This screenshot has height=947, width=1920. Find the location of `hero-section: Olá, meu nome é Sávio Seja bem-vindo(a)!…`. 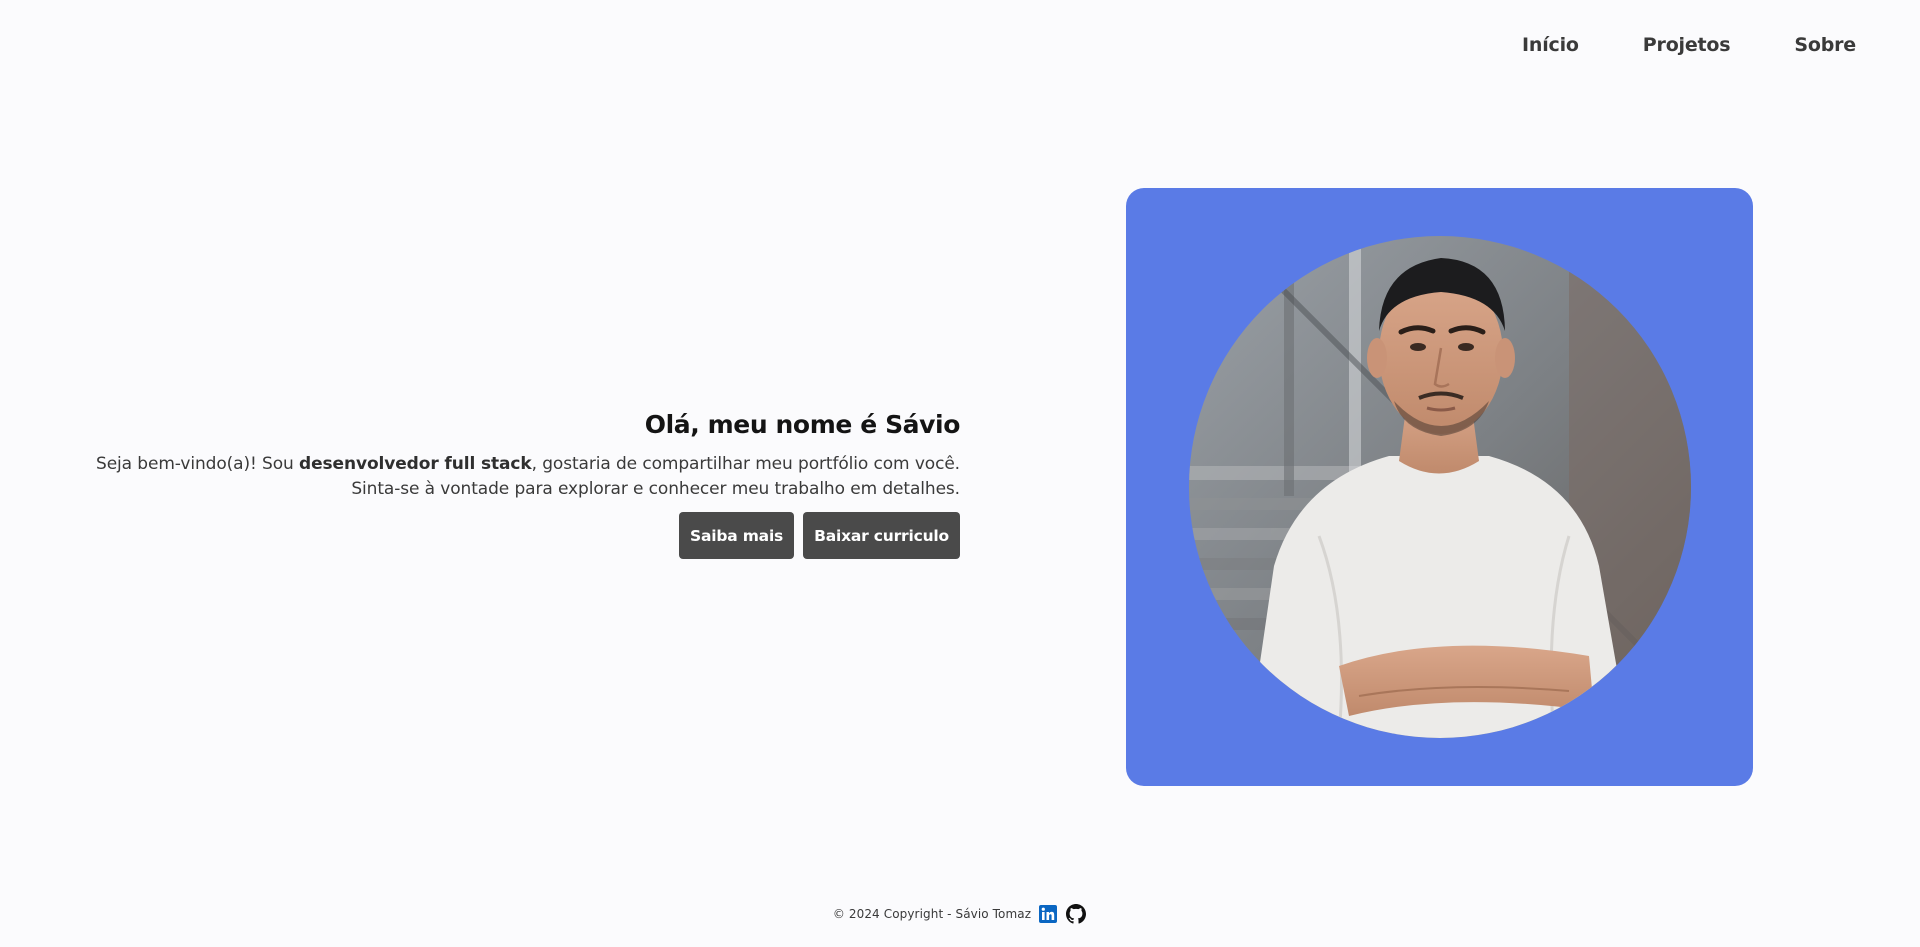

hero-section: Olá, meu nome é Sávio Seja bem-vindo(a)!… is located at coordinates (510, 484).